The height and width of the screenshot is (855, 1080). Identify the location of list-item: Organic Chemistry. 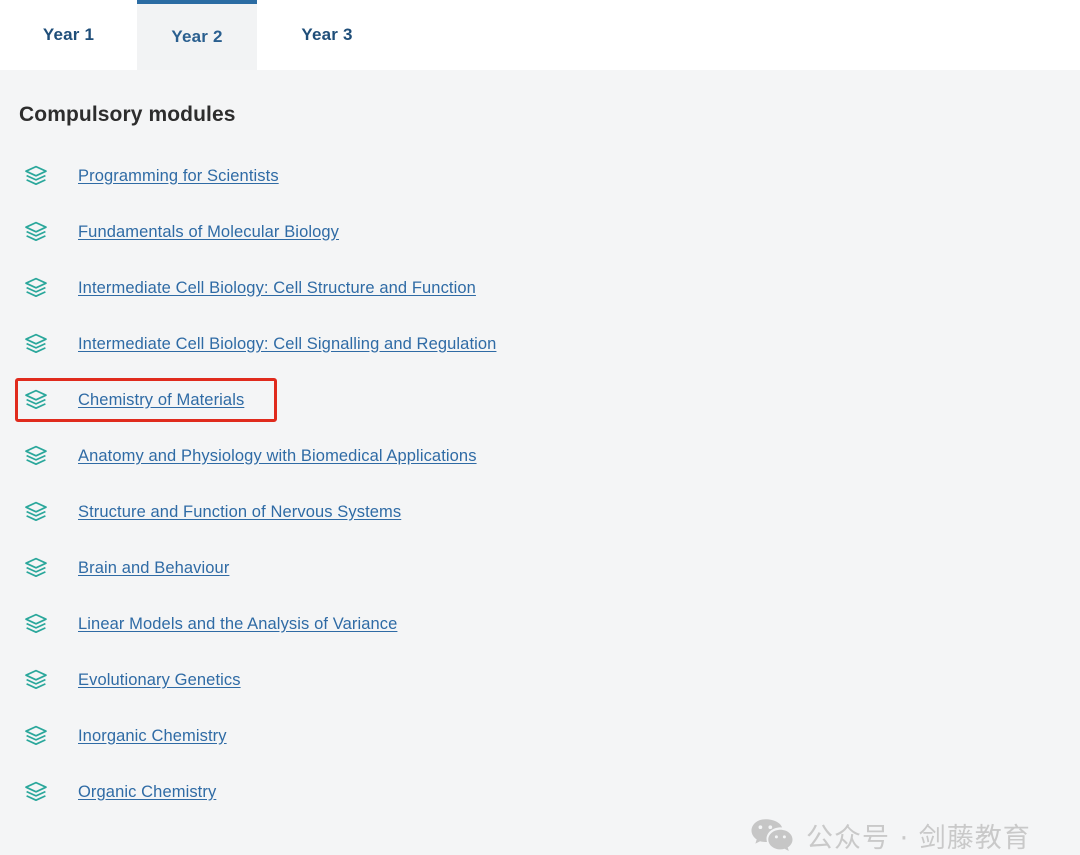
(540, 792).